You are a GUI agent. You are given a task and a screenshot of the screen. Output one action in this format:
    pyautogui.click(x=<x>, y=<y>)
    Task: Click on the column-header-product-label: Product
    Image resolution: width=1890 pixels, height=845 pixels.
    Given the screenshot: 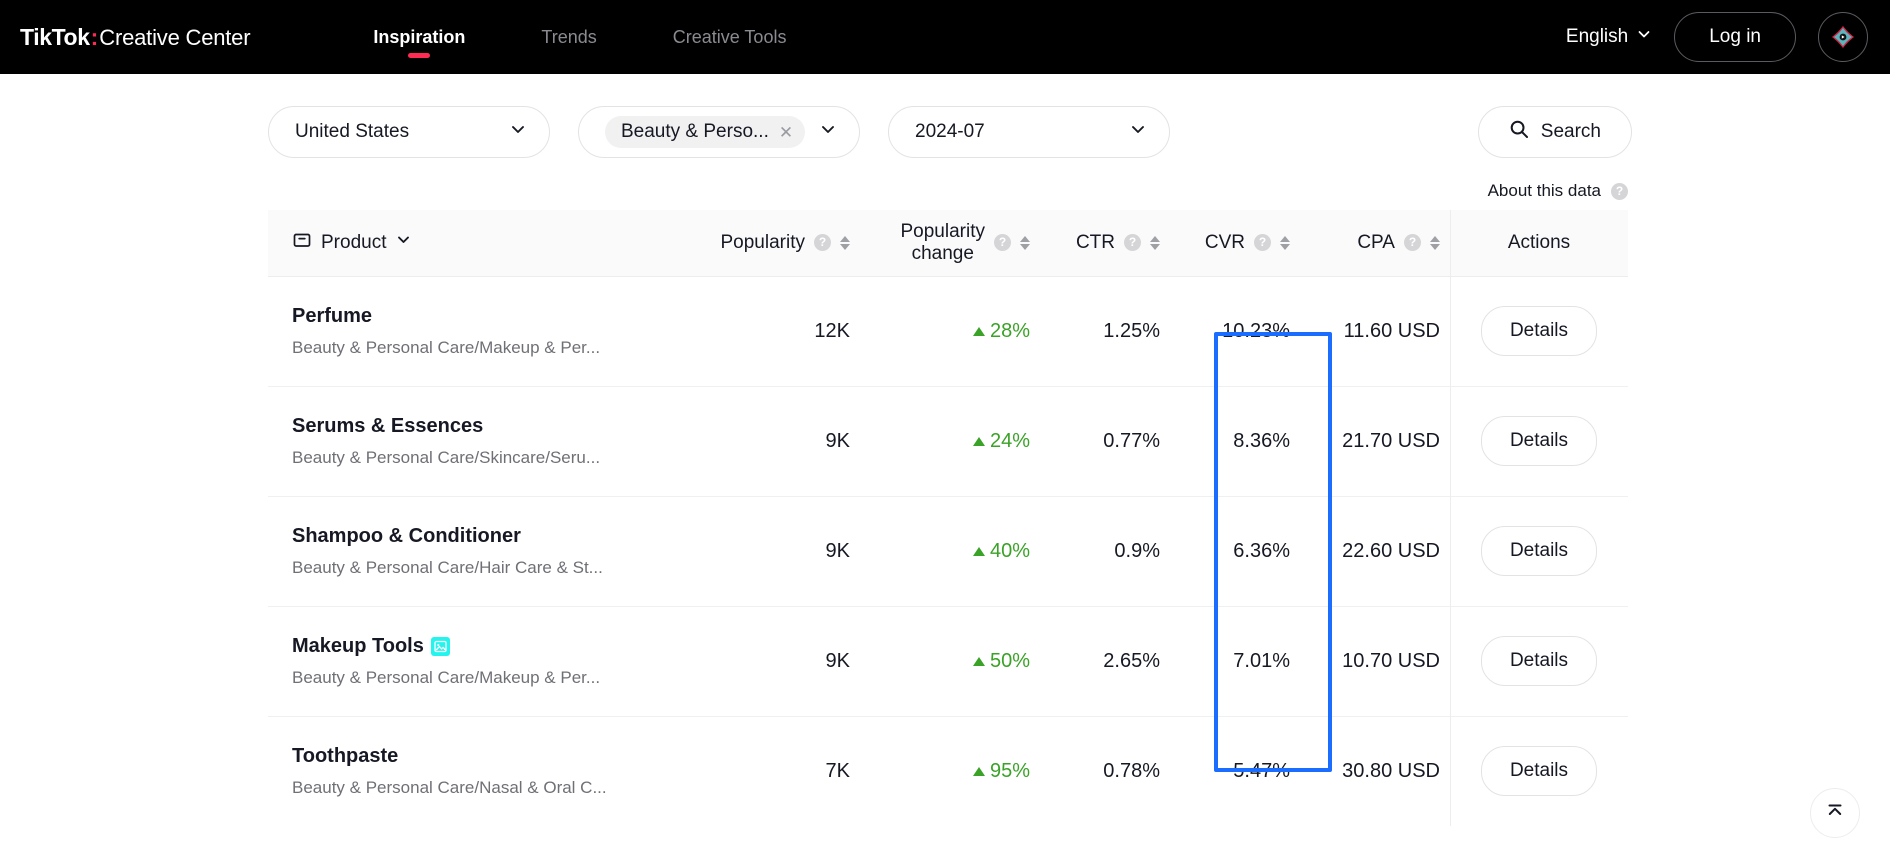 What is the action you would take?
    pyautogui.click(x=354, y=242)
    